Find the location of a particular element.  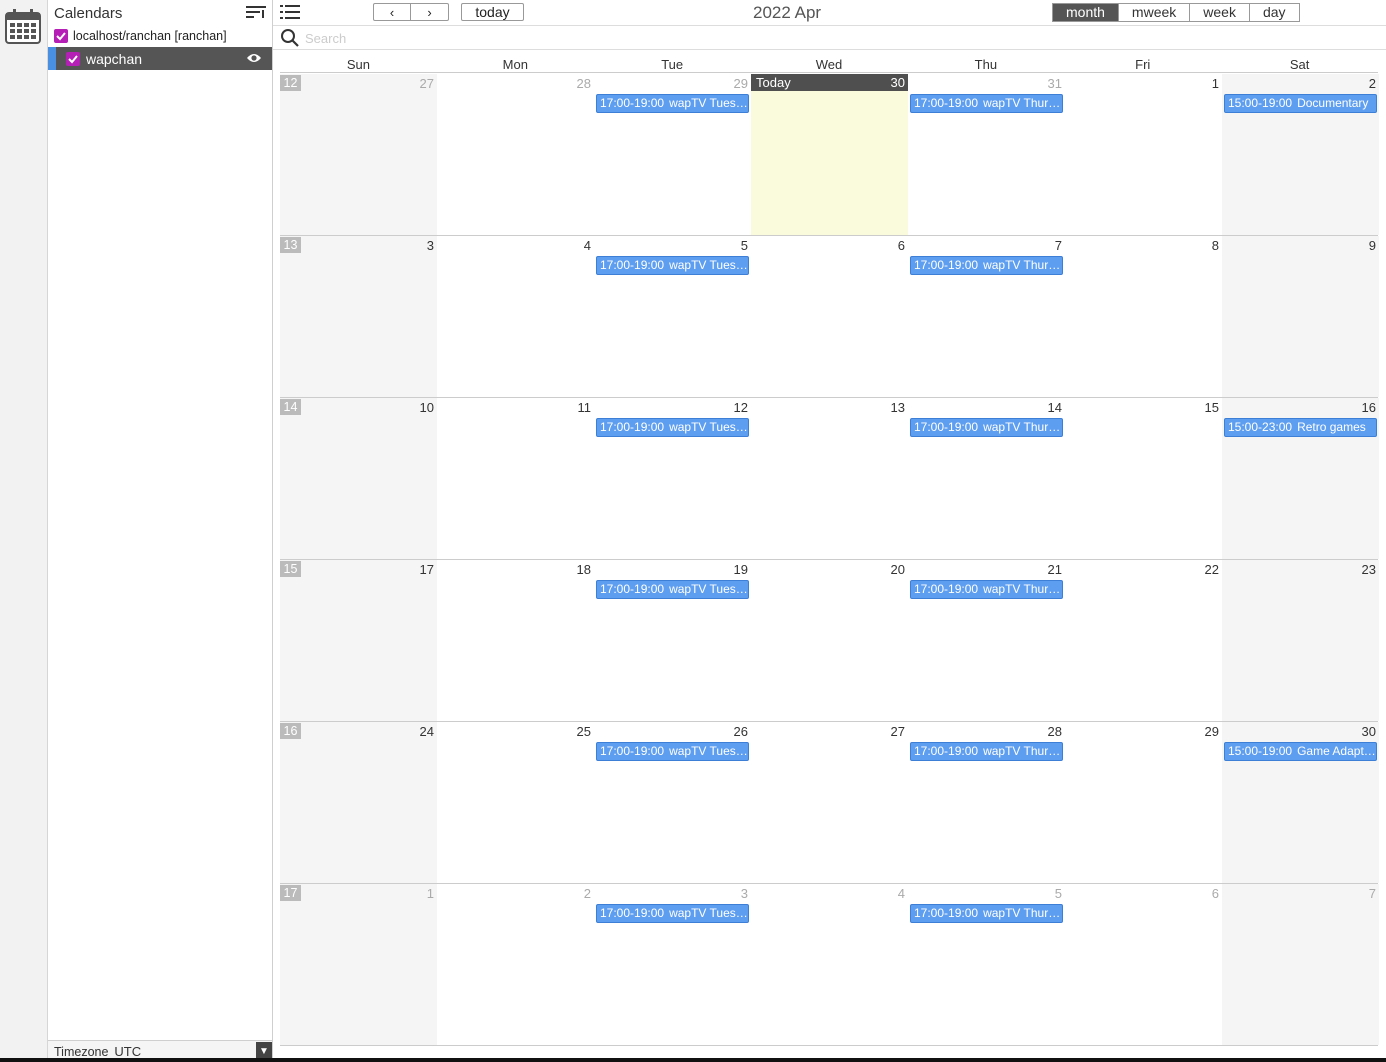

day-number: 23 is located at coordinates (1368, 569).